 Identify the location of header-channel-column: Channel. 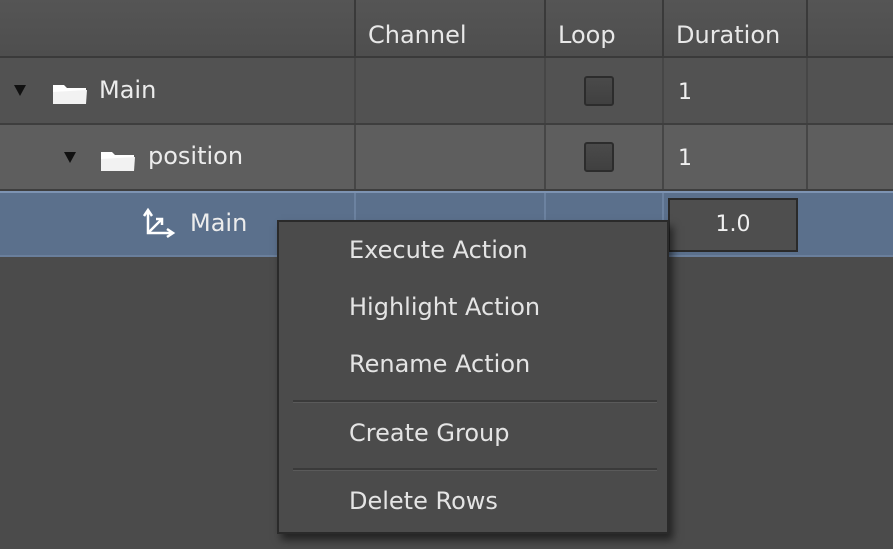
(451, 28).